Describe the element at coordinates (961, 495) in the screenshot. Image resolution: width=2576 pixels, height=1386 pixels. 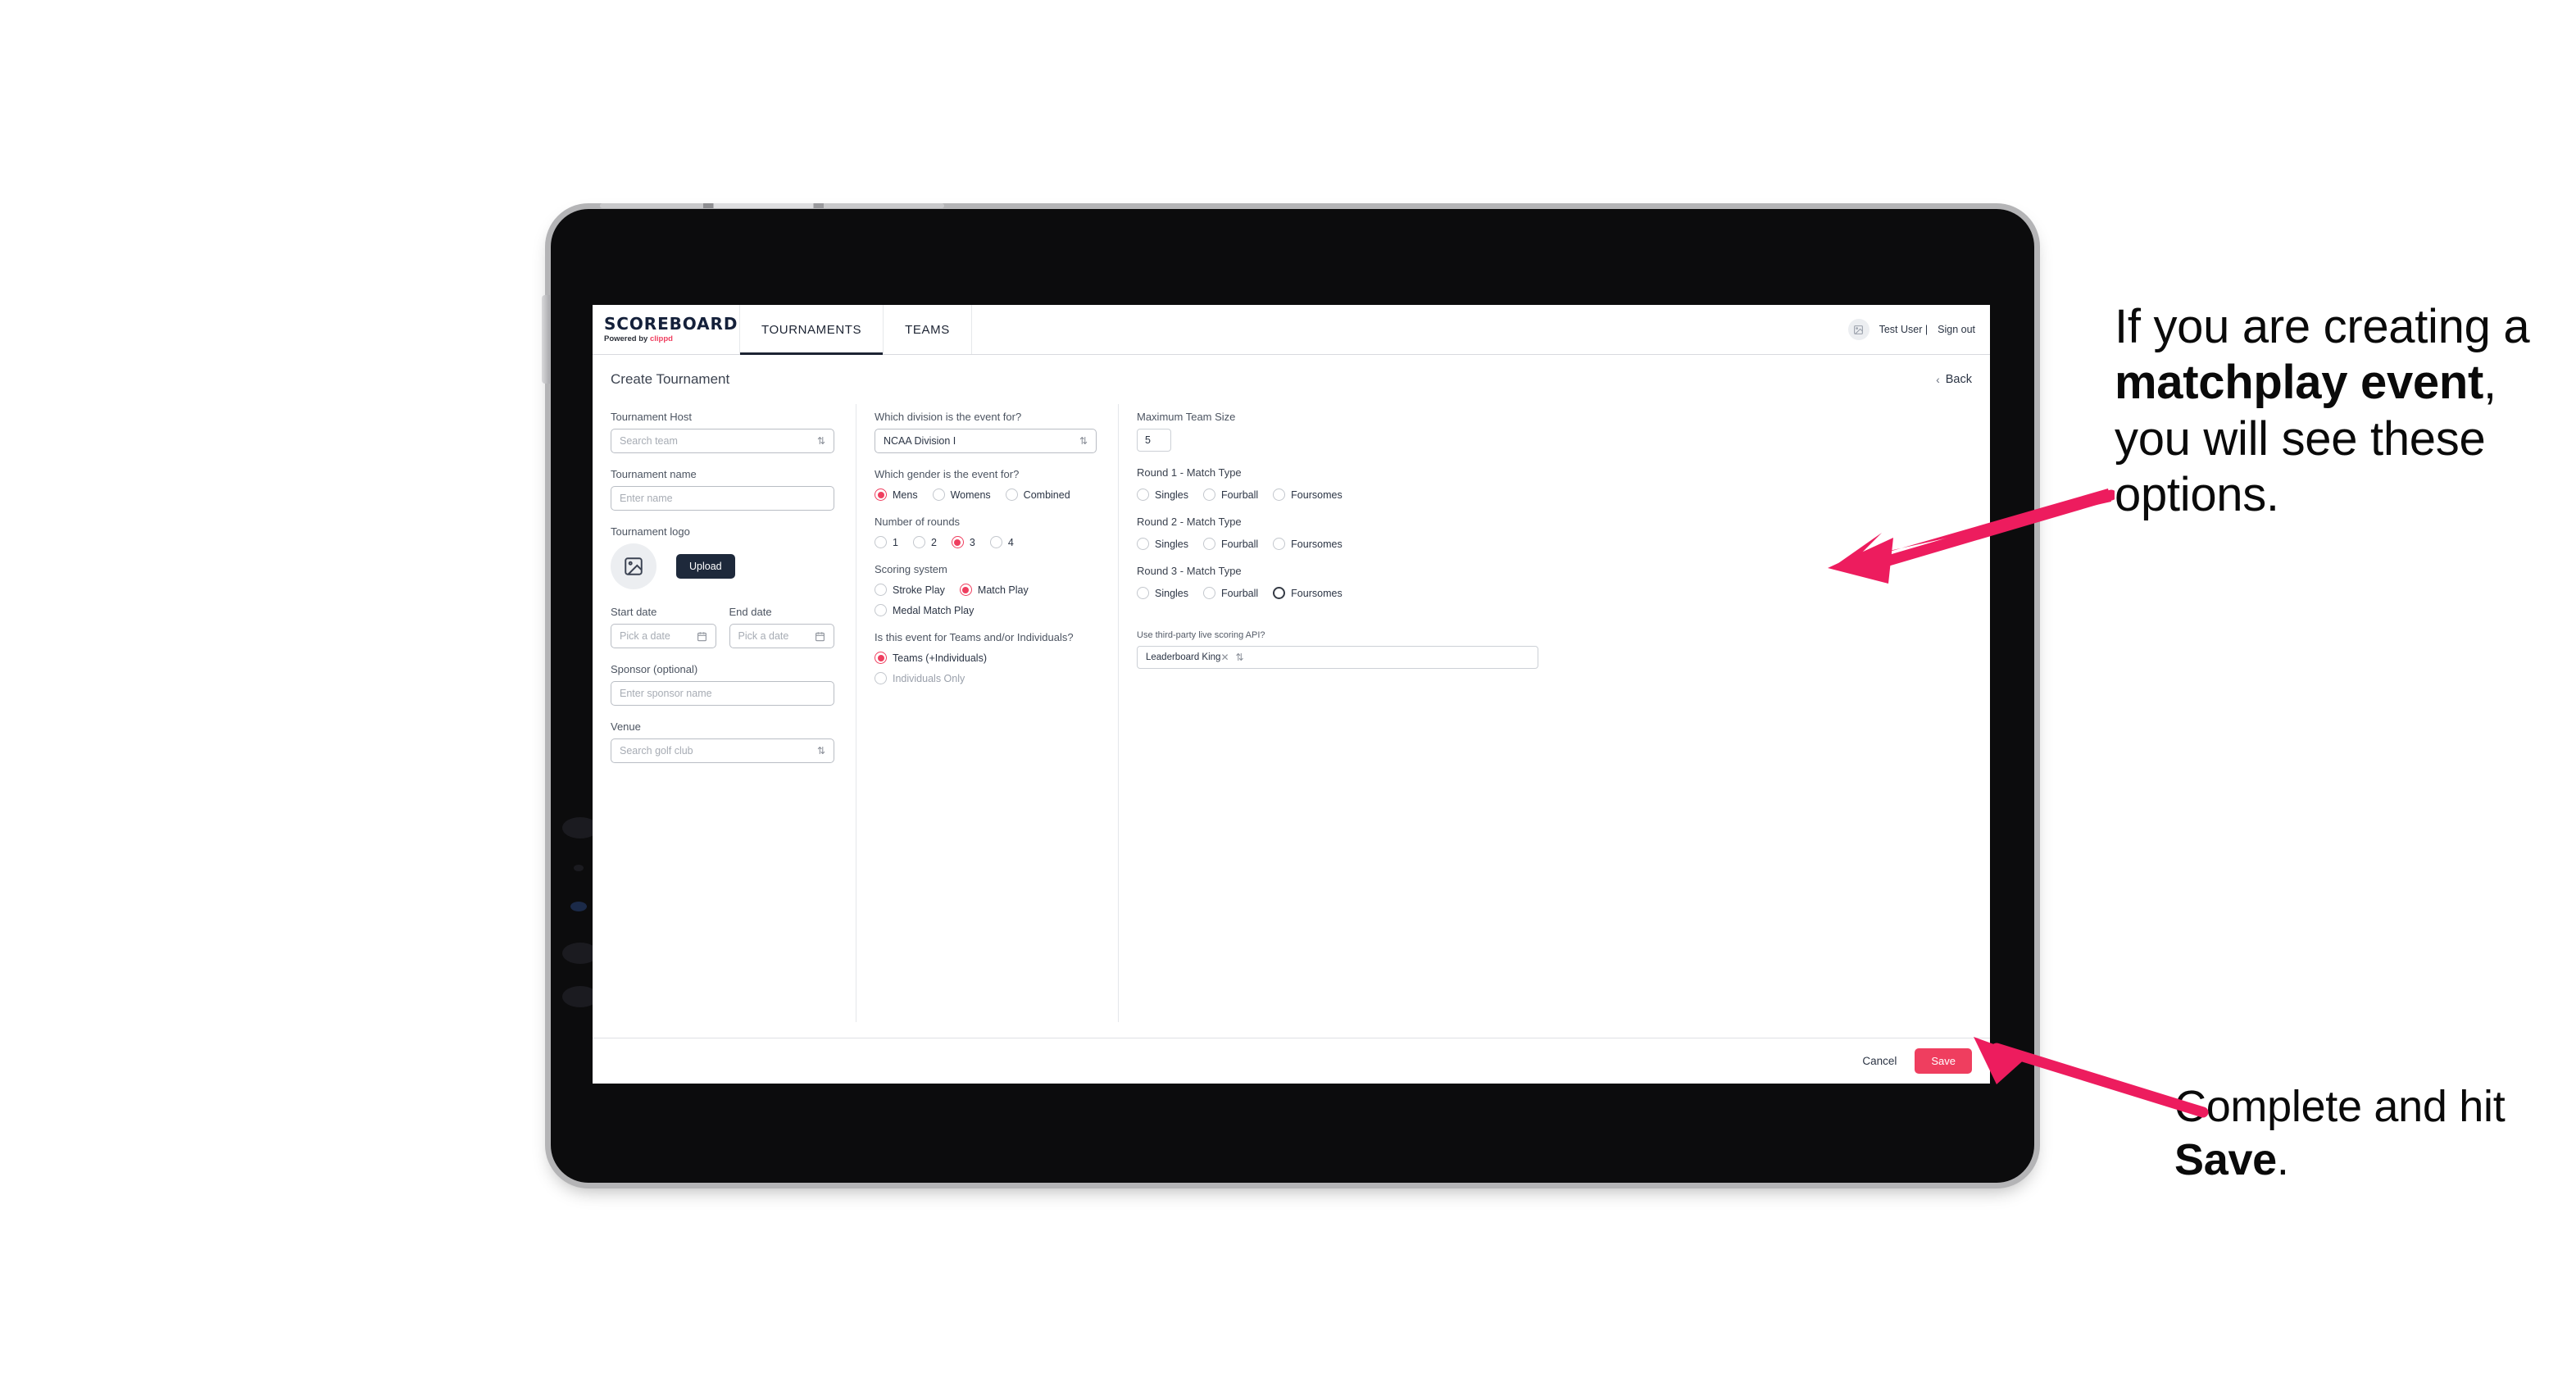
I see `radio-gender-womens: Womens` at that location.